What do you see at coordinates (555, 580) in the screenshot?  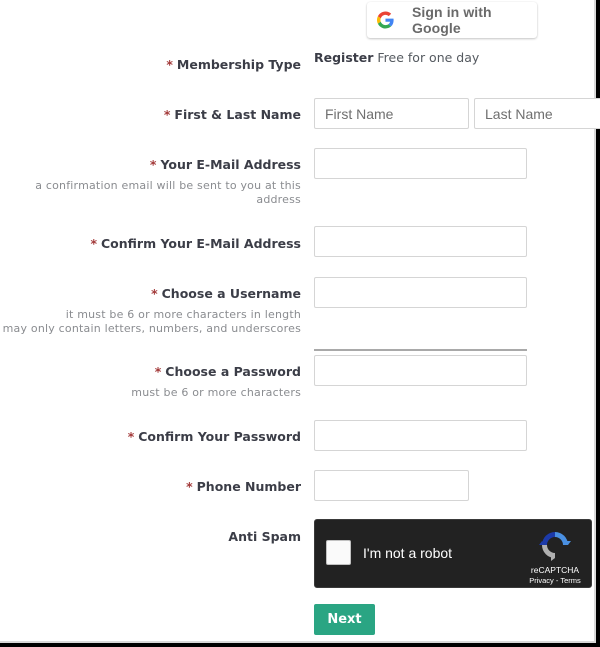 I see `recaptcha-links: Privacy - Terms` at bounding box center [555, 580].